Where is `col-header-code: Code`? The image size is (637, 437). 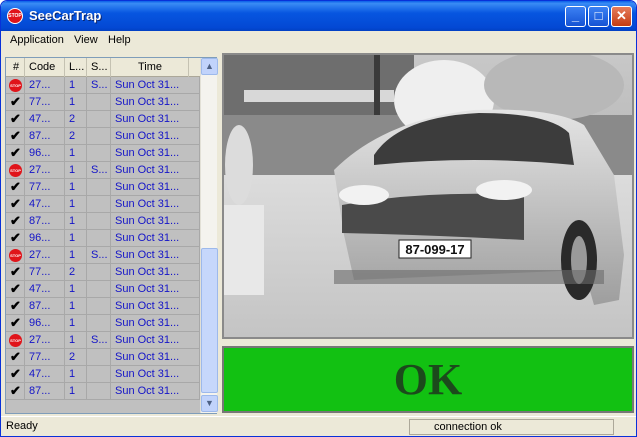 col-header-code: Code is located at coordinates (45, 67).